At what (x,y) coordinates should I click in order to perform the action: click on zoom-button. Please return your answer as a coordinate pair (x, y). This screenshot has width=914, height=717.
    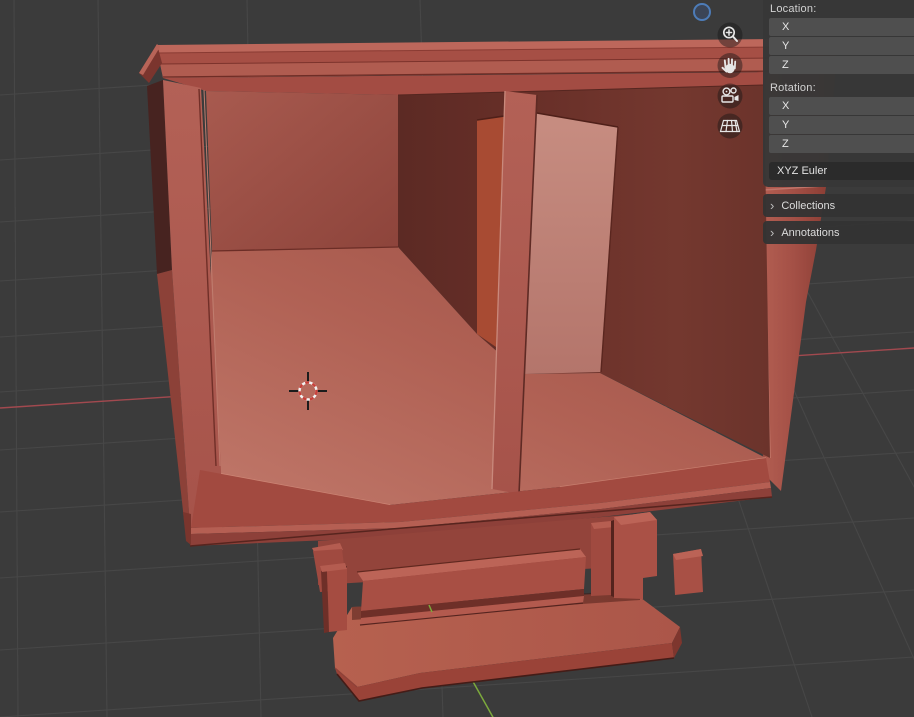
    Looking at the image, I should click on (730, 35).